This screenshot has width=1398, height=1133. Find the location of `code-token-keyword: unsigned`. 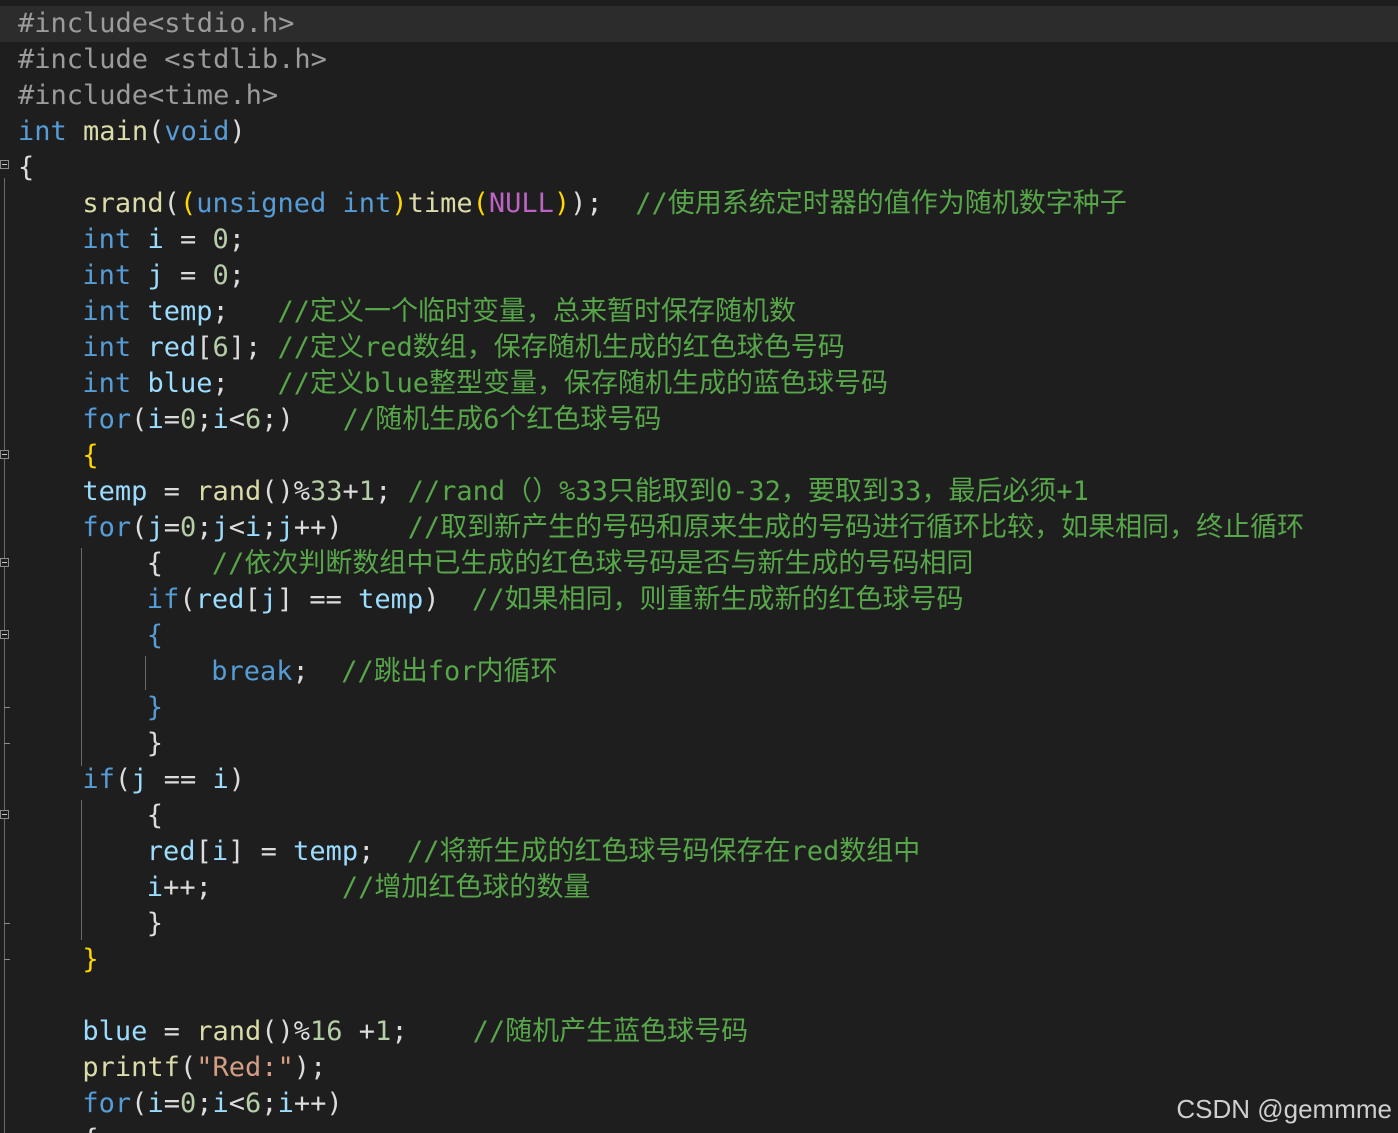

code-token-keyword: unsigned is located at coordinates (261, 203).